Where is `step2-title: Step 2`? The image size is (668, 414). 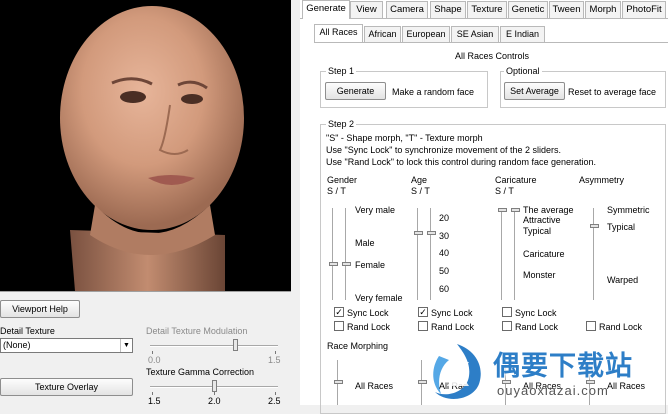
step2-title: Step 2 is located at coordinates (341, 124).